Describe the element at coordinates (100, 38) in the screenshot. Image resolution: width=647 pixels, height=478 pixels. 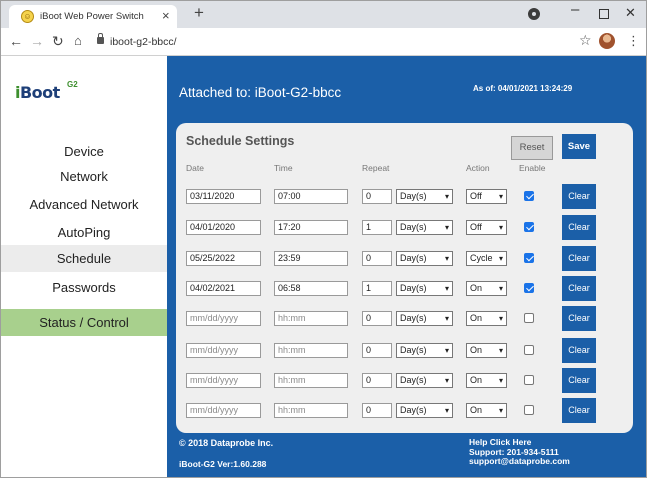
I see `lock-icon` at that location.